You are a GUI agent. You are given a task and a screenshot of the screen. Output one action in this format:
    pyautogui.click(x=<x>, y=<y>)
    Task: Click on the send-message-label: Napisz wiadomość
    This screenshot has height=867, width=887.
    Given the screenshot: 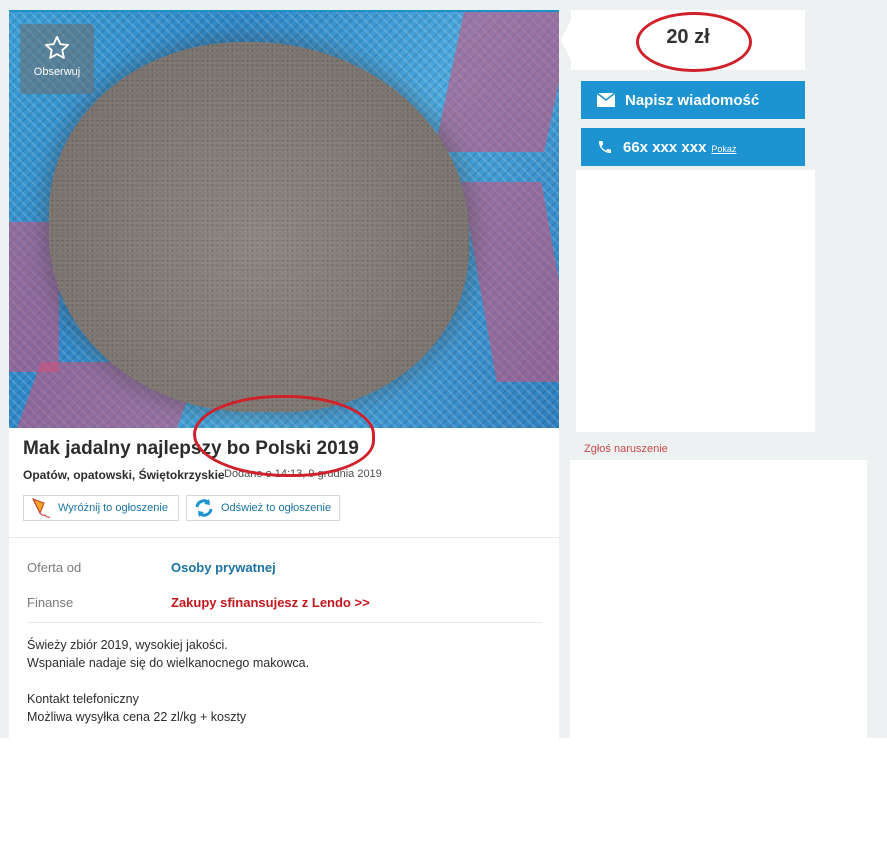 What is the action you would take?
    pyautogui.click(x=692, y=100)
    